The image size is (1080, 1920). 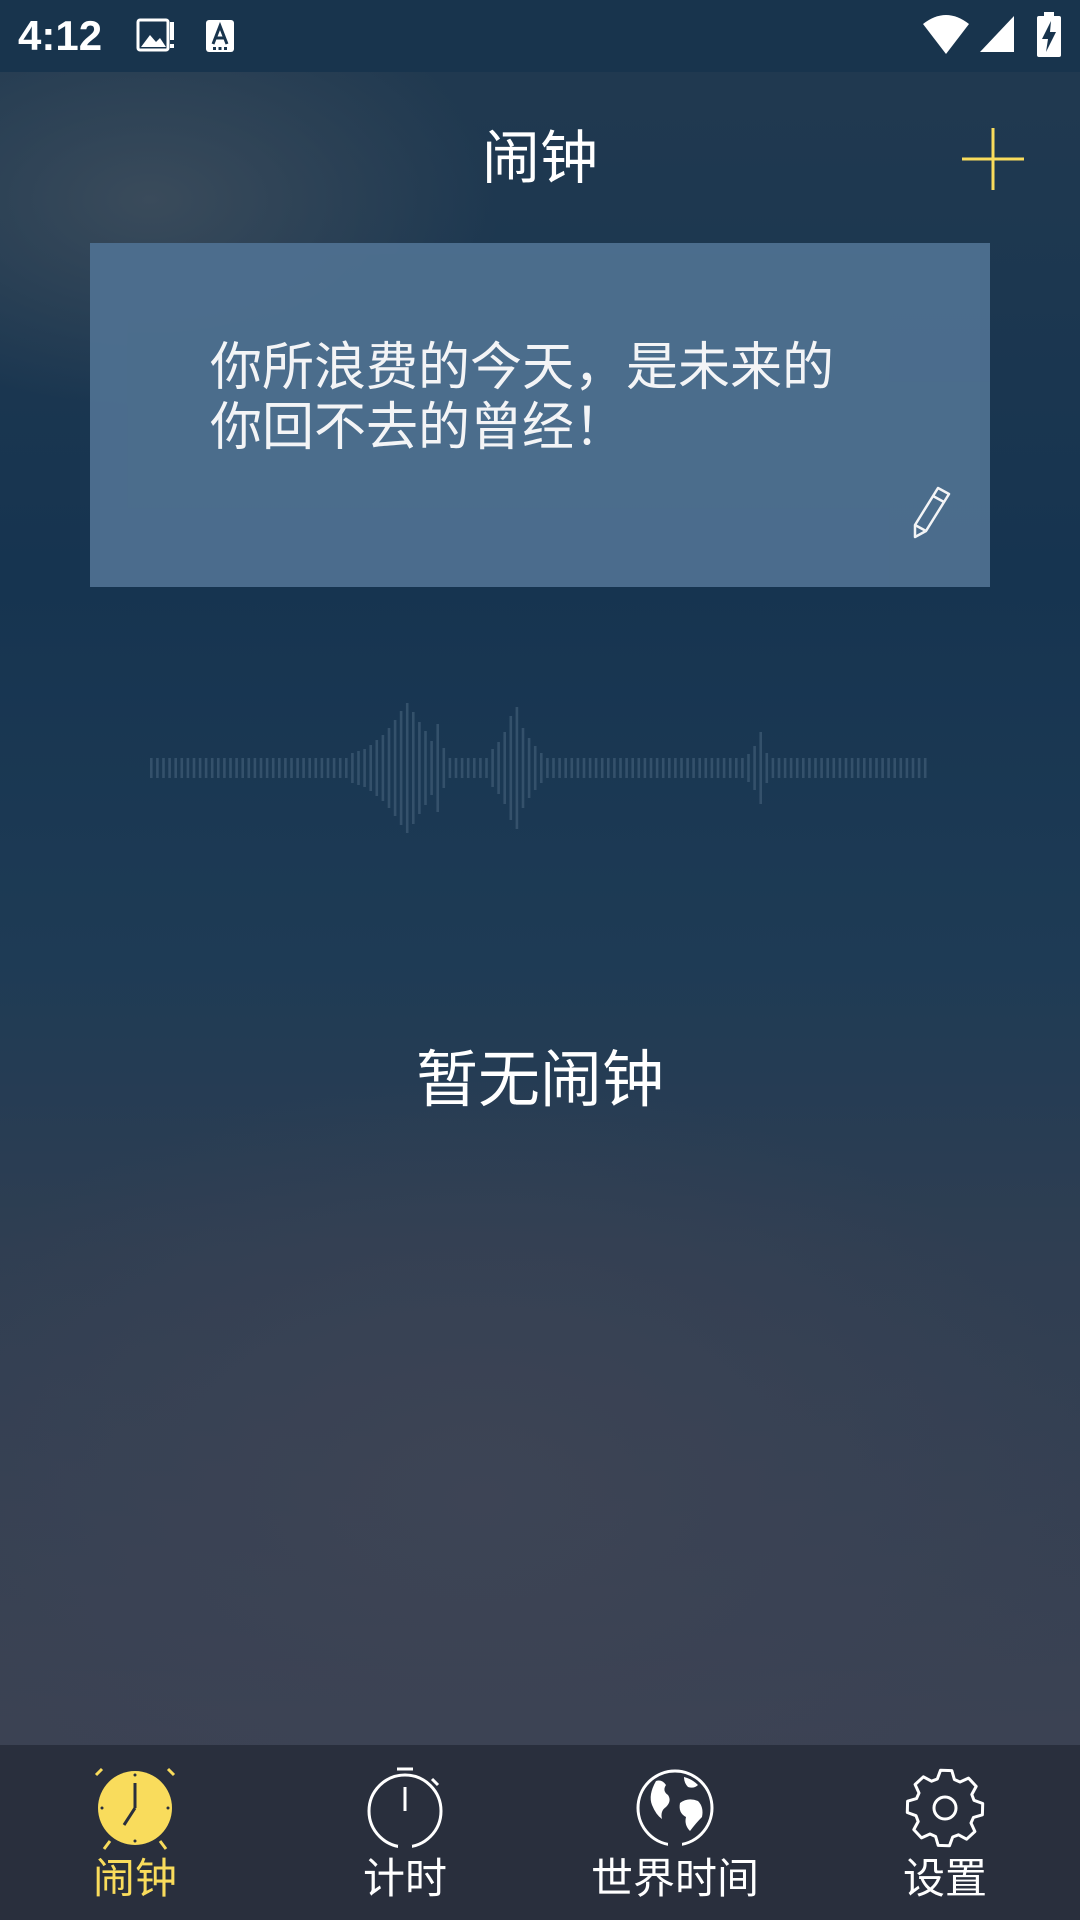 I want to click on cell-signal-icon, so click(x=997, y=34).